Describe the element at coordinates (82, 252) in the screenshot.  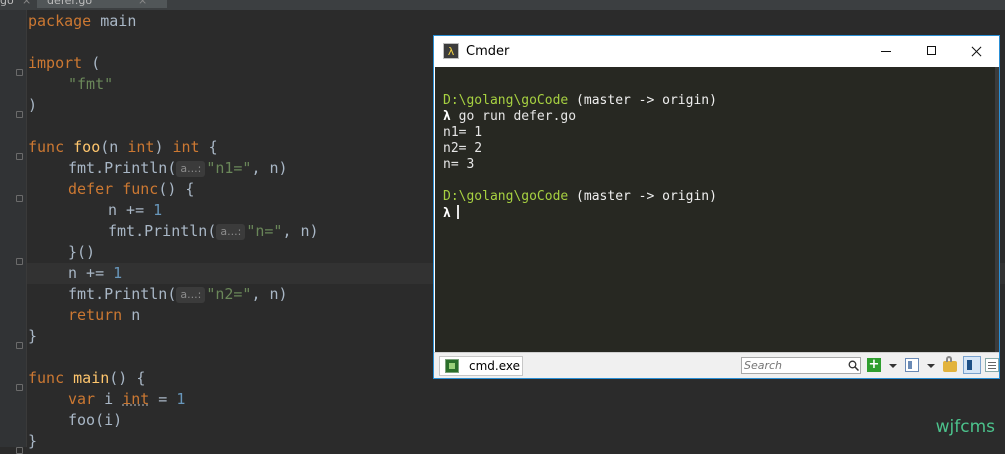
I see `code-line: }()` at that location.